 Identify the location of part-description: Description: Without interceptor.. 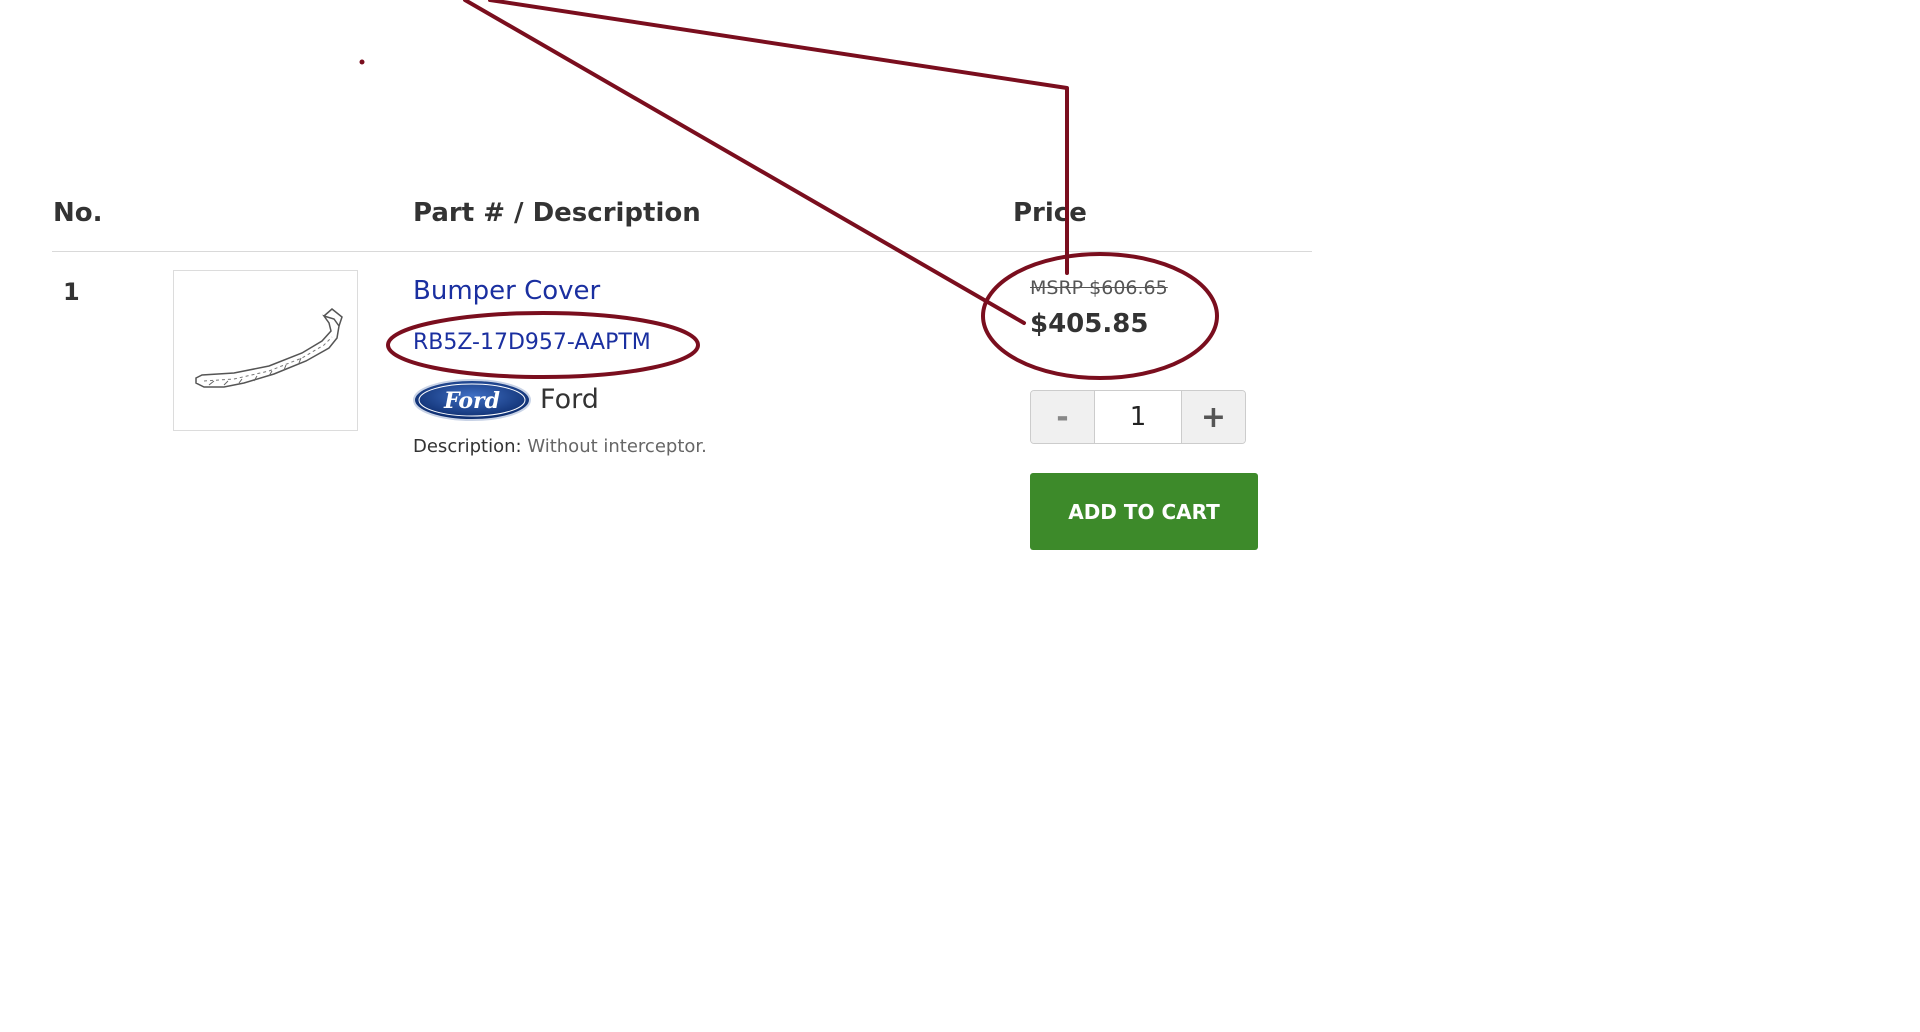
(560, 446).